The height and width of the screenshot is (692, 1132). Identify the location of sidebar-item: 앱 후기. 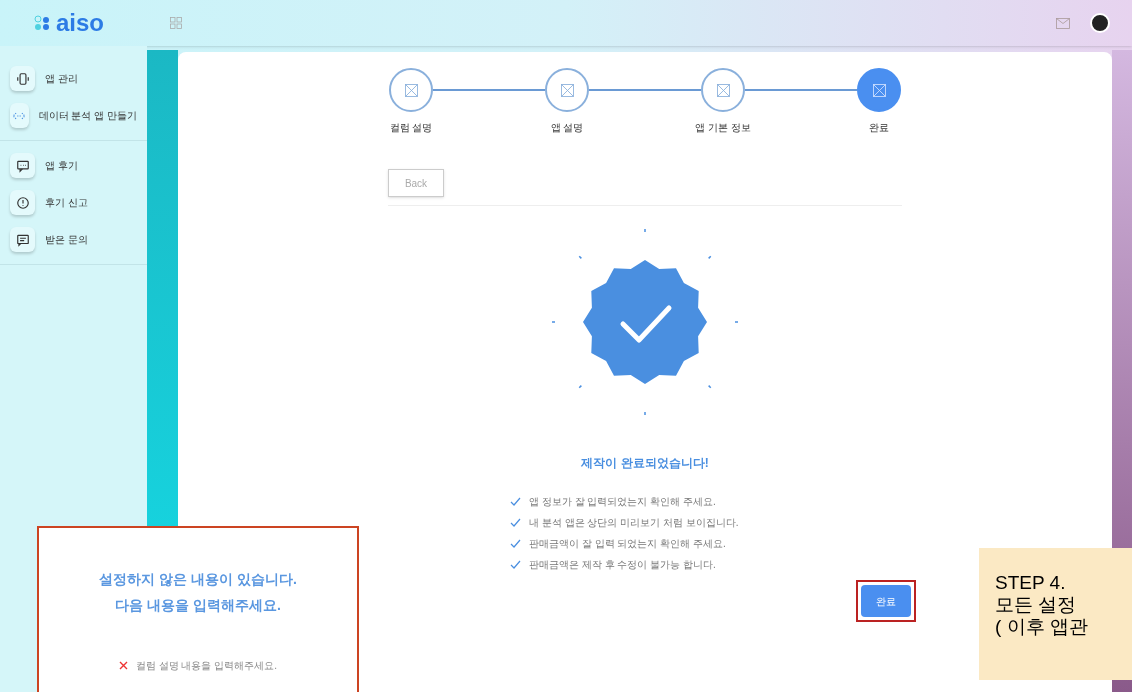
(73, 165).